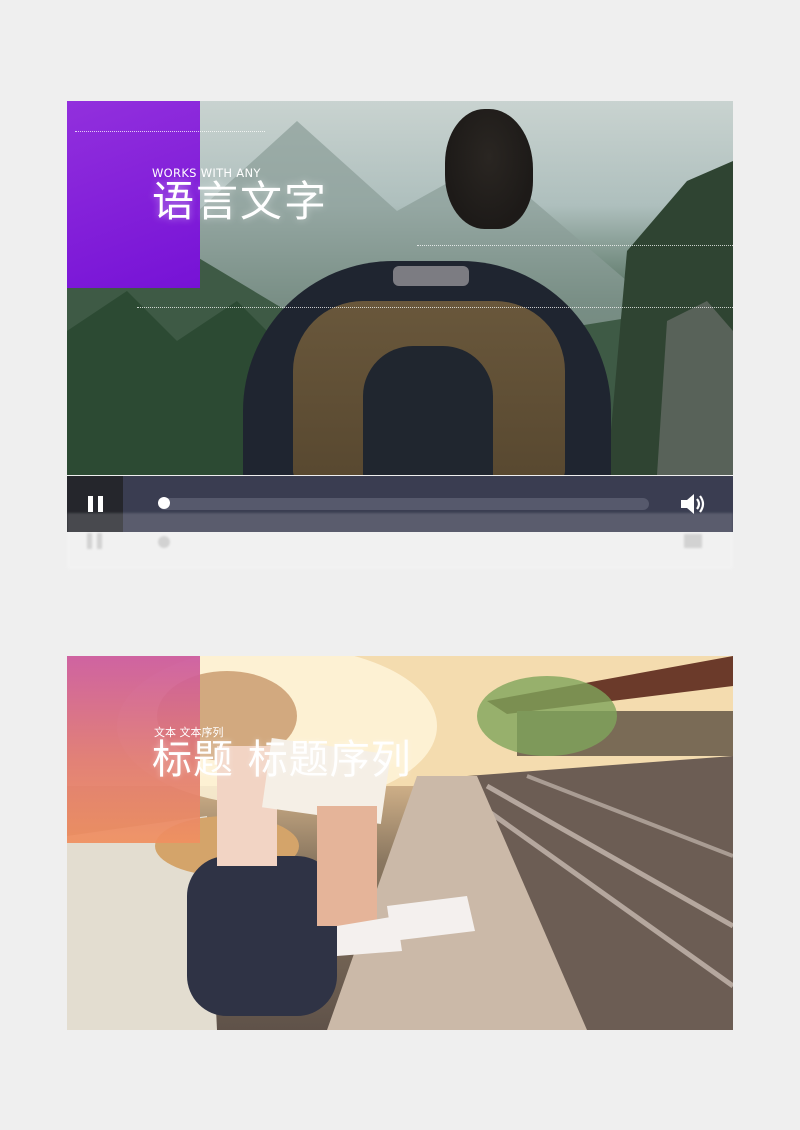  I want to click on controls-reflection, so click(400, 541).